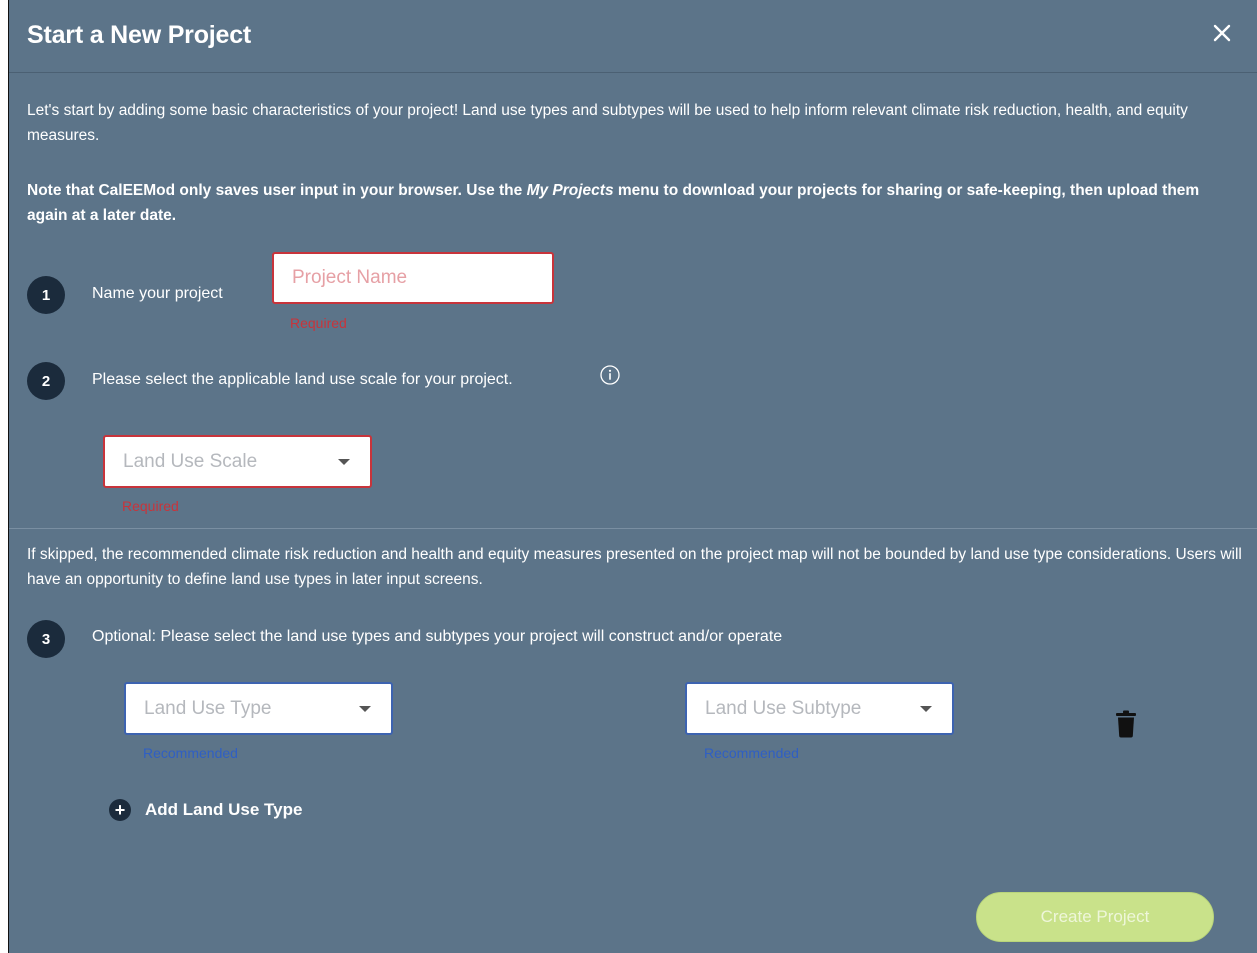 This screenshot has height=953, width=1257. I want to click on step-3-badge: 3, so click(46, 639).